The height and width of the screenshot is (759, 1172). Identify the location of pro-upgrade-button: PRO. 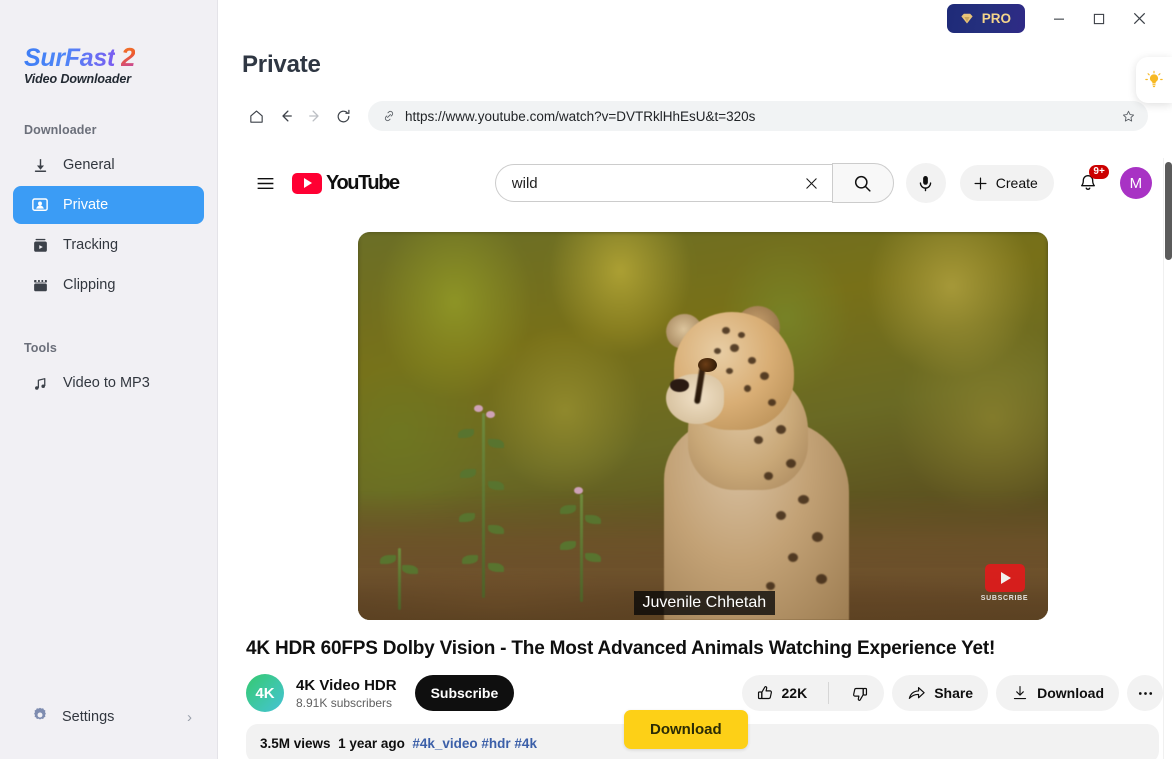
(985, 18).